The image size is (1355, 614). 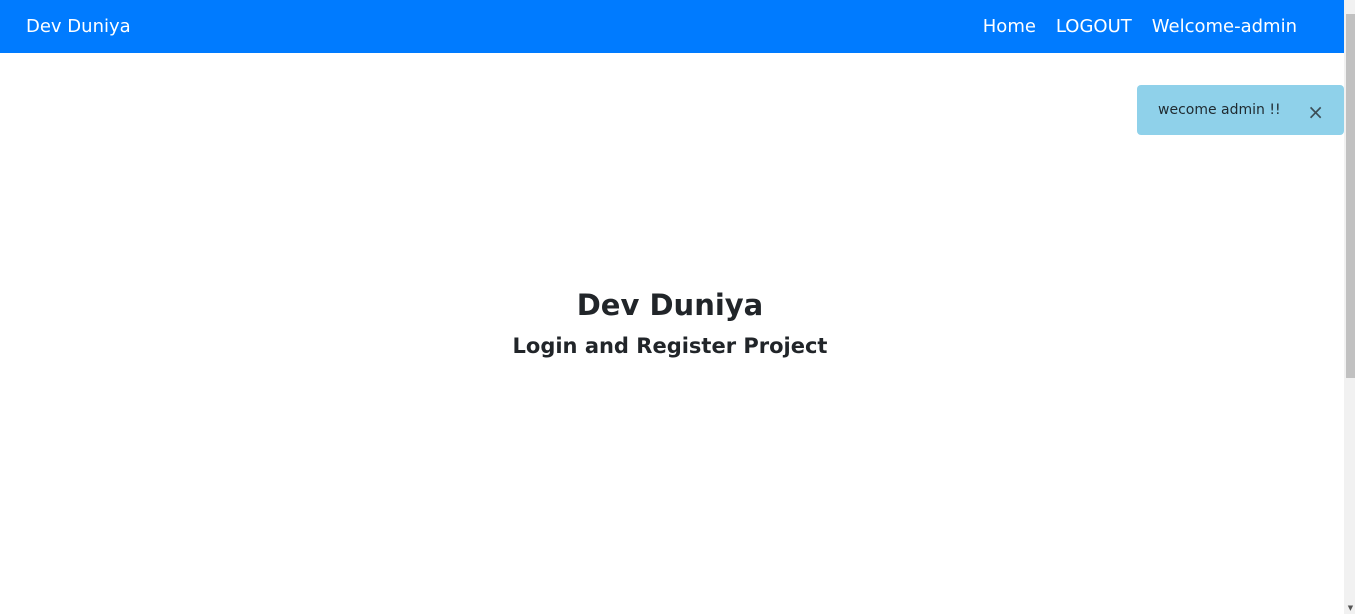 What do you see at coordinates (670, 346) in the screenshot?
I see `page-subtitle: Login and Register Project` at bounding box center [670, 346].